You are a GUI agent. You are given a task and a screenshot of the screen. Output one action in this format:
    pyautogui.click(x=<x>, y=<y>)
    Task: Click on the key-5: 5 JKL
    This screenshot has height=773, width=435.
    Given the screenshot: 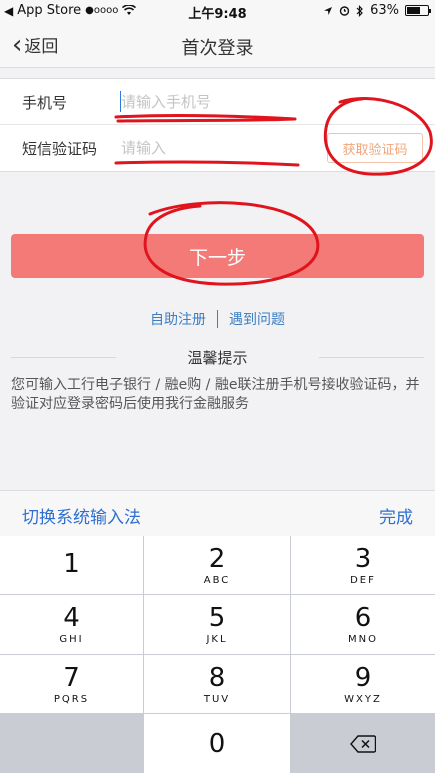 What is the action you would take?
    pyautogui.click(x=217, y=624)
    